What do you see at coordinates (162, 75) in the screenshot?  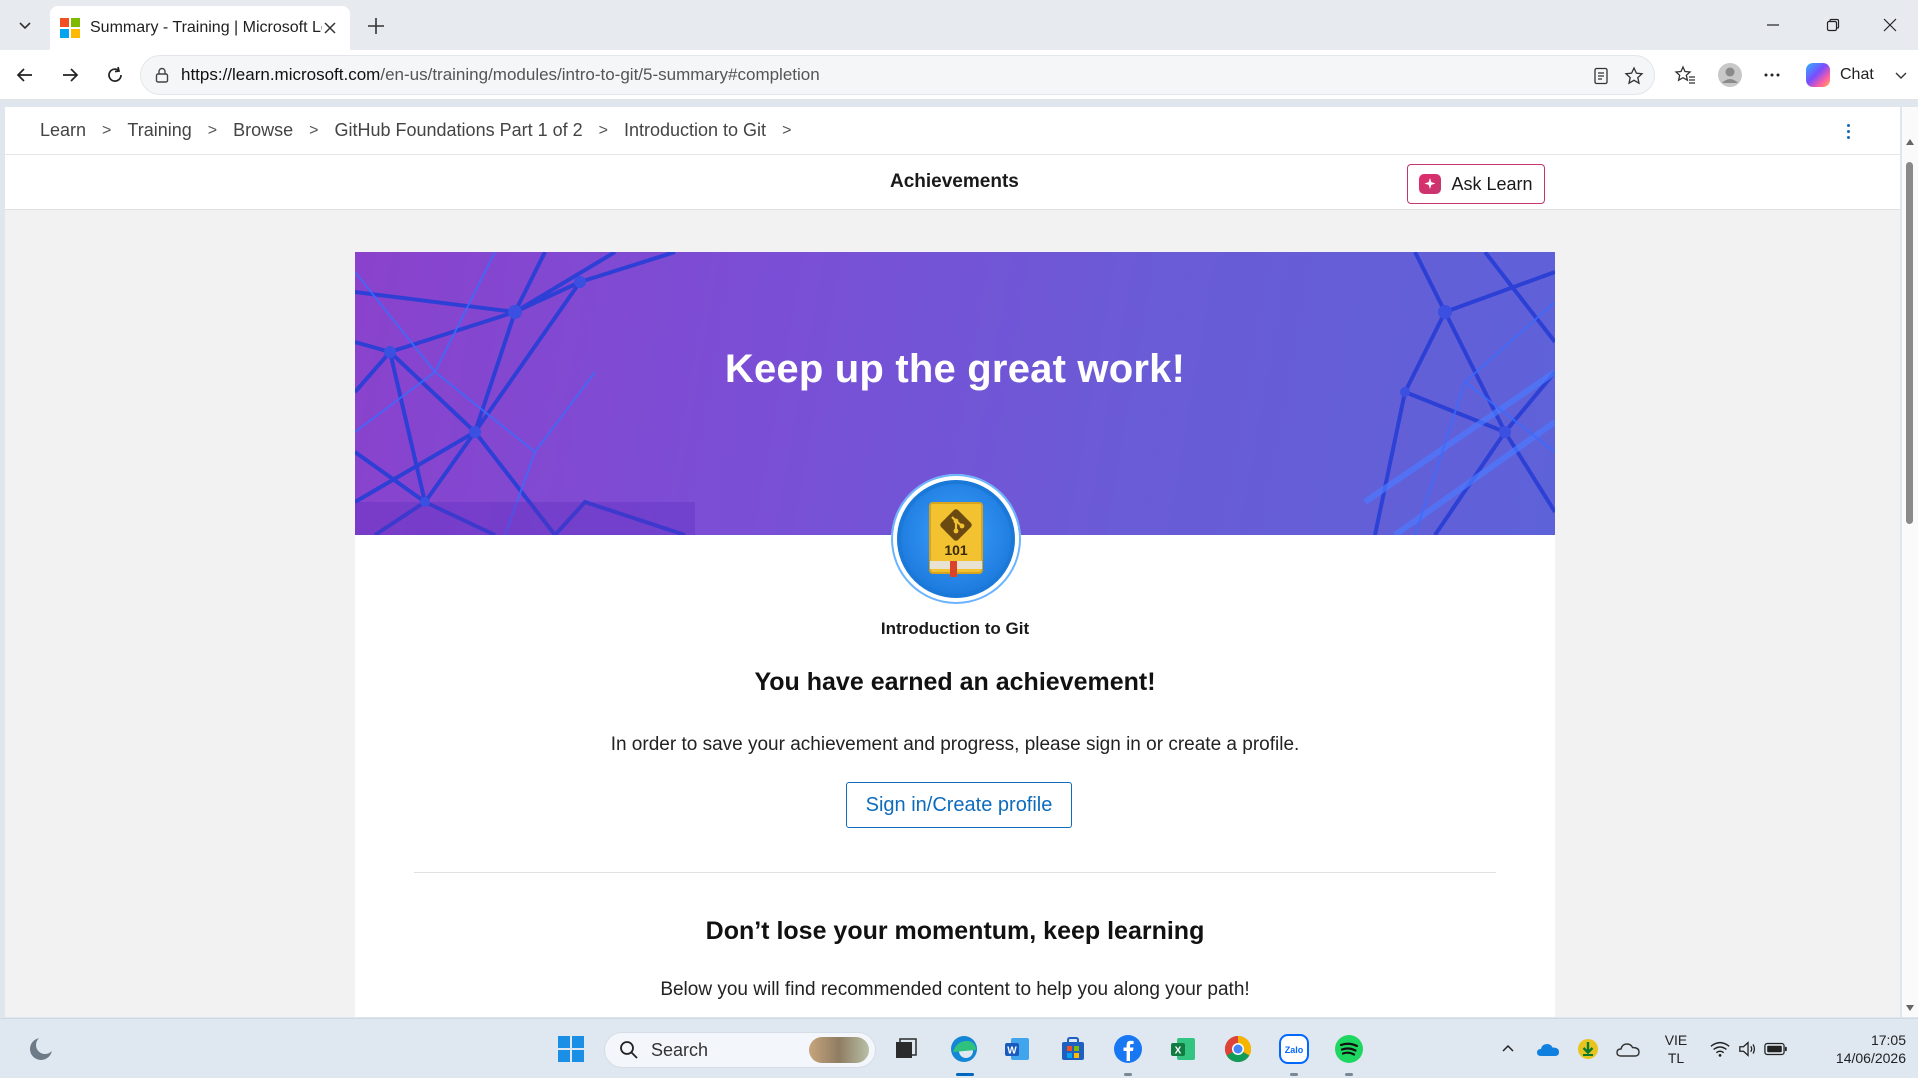 I see `lock-icon` at bounding box center [162, 75].